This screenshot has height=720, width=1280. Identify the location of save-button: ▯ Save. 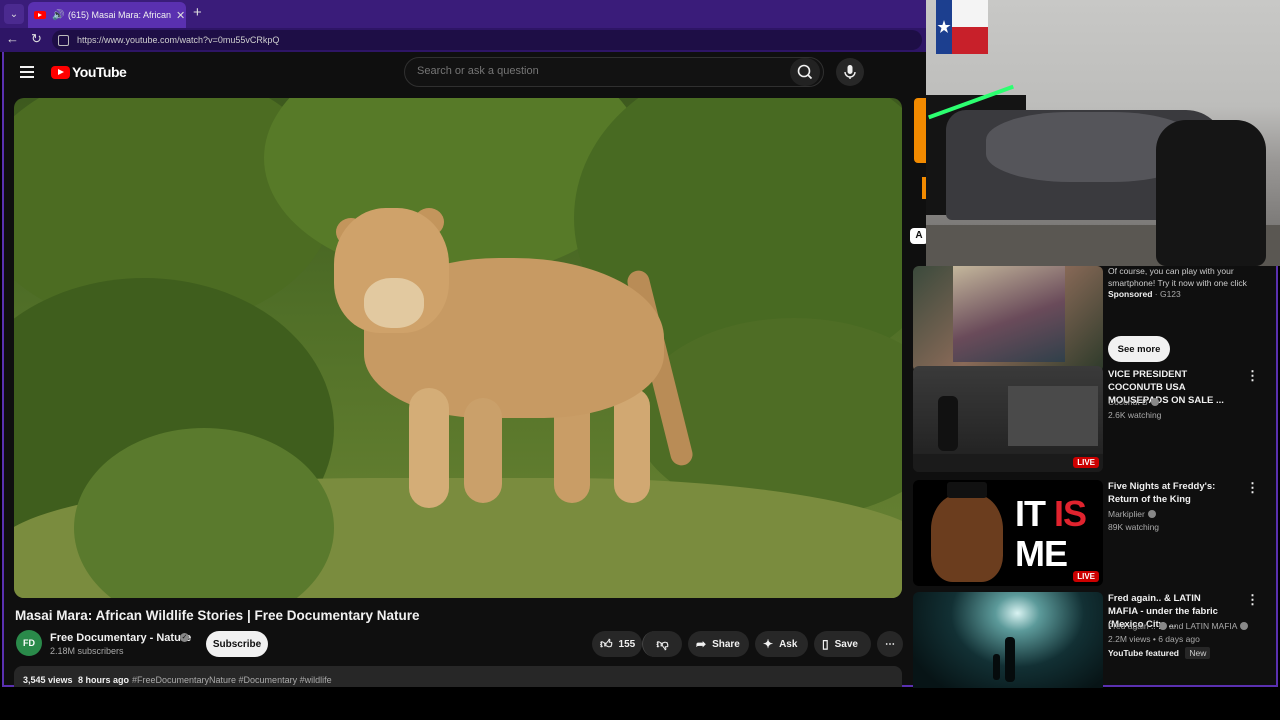
(842, 644).